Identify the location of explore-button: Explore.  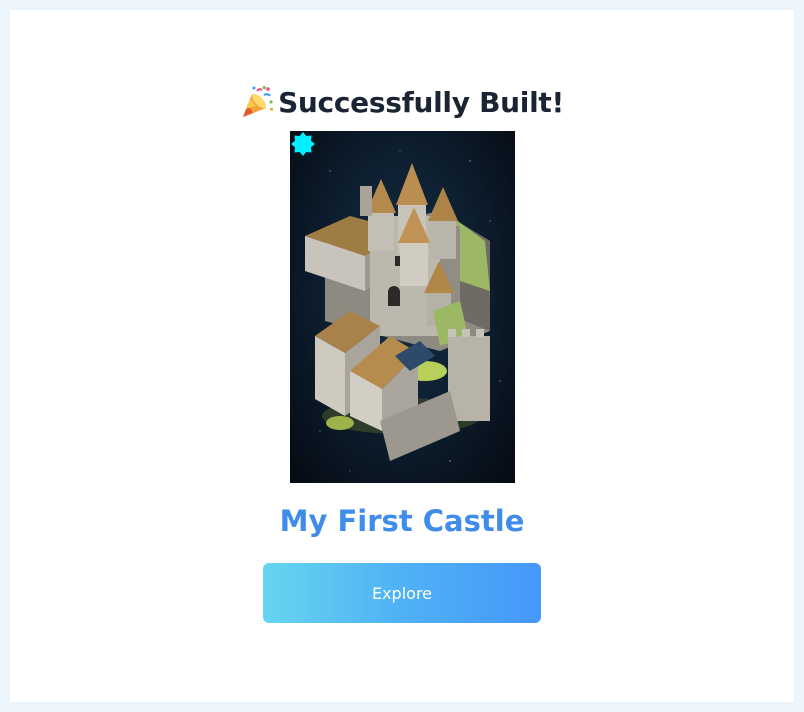
(402, 593).